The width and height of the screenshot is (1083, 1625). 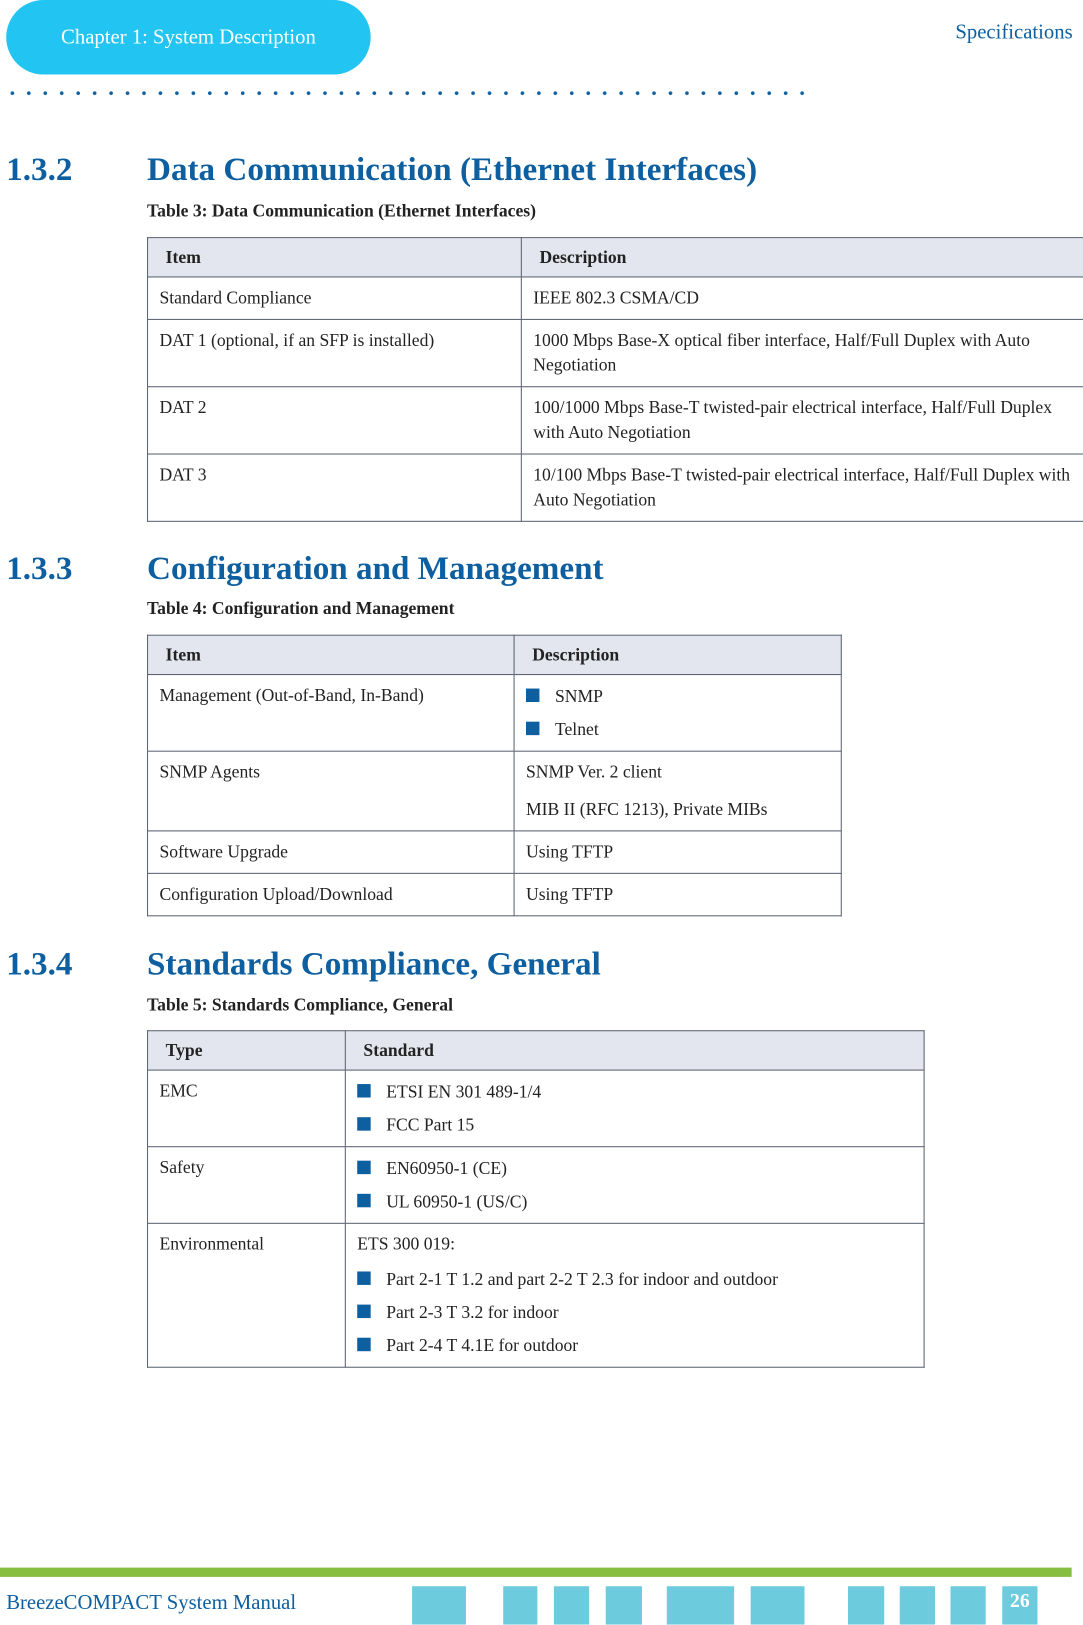 What do you see at coordinates (1013, 33) in the screenshot?
I see `section-link: Specifications` at bounding box center [1013, 33].